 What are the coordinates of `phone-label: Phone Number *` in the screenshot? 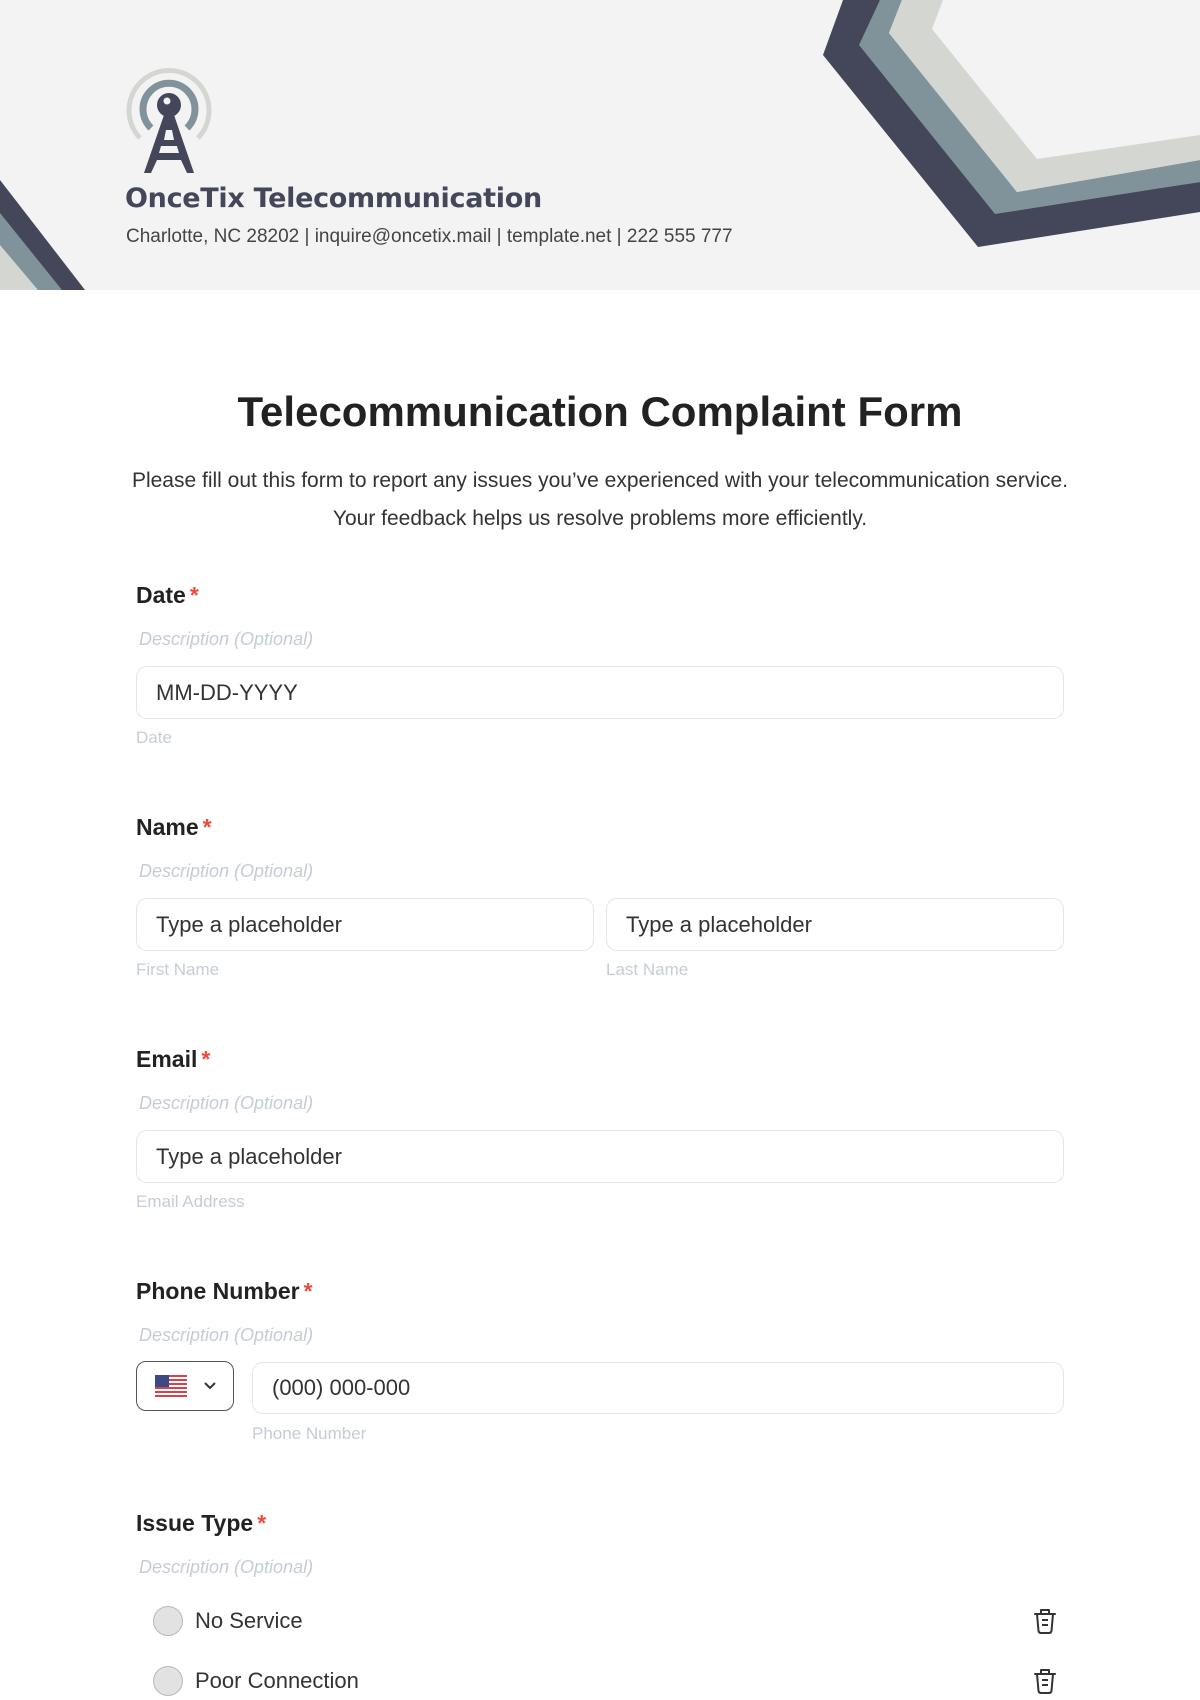 It's located at (224, 1291).